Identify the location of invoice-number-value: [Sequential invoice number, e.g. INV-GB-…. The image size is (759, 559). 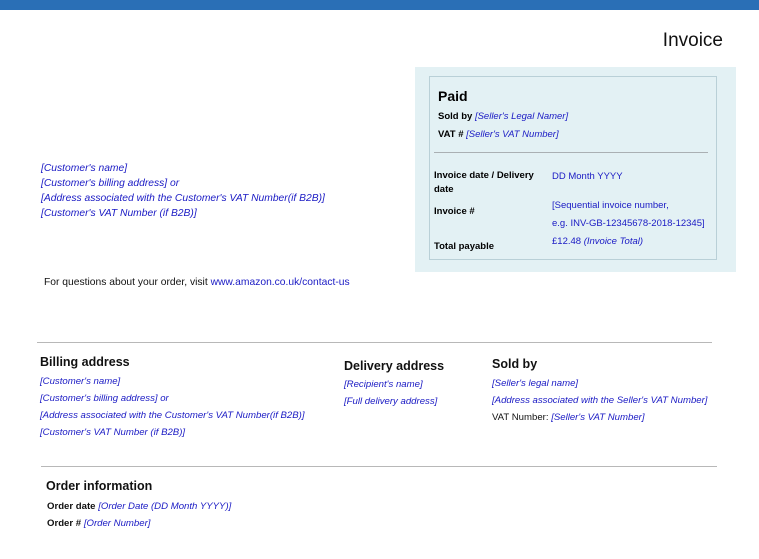
(628, 215).